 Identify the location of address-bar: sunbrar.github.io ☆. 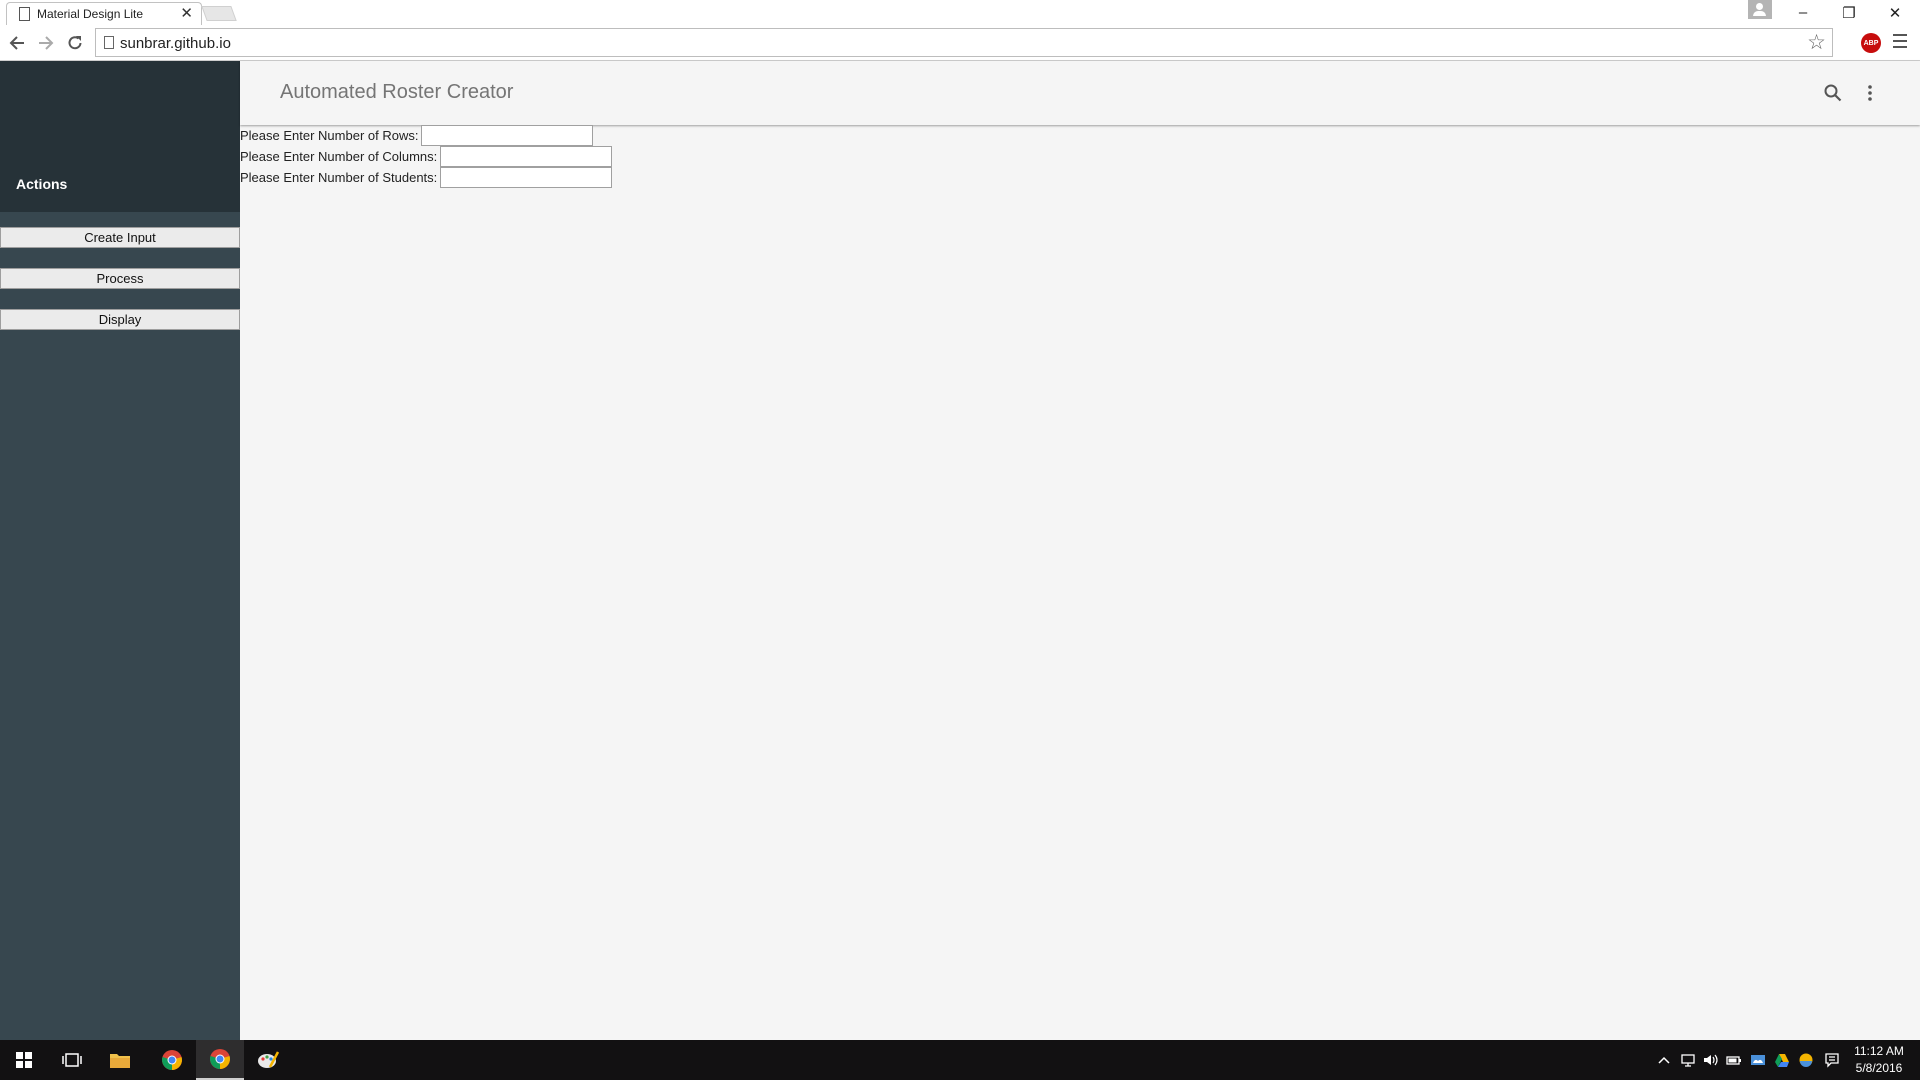
(964, 42).